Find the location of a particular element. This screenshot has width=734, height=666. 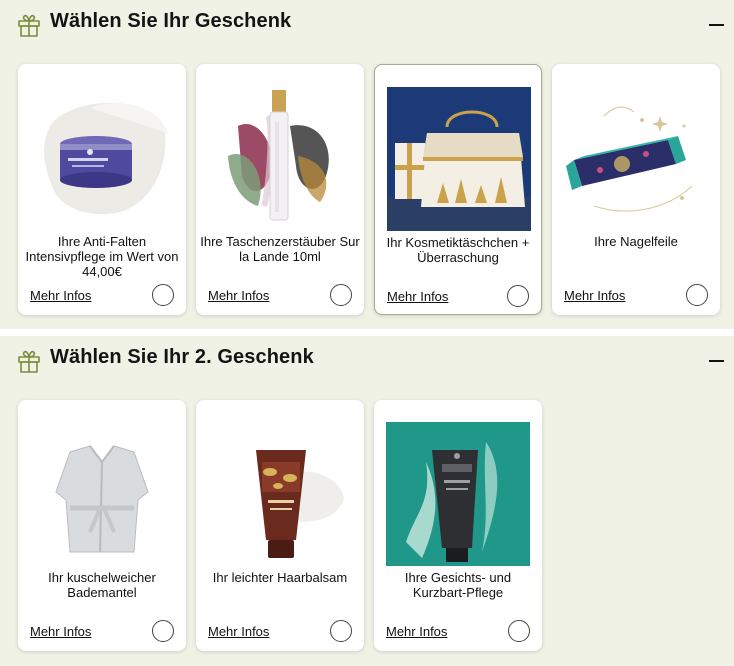

gift-card: Ihr leichter Haarbalsam Mehr Infos is located at coordinates (280, 525).